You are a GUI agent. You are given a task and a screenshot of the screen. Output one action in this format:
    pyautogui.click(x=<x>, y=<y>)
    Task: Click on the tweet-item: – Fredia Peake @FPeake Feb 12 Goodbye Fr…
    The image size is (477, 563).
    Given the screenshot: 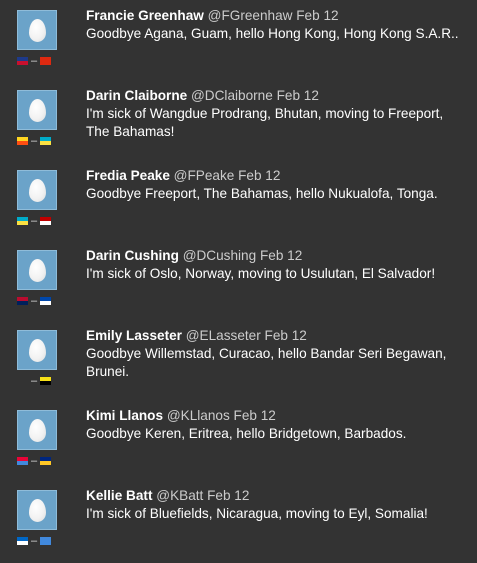 What is the action you would take?
    pyautogui.click(x=238, y=200)
    